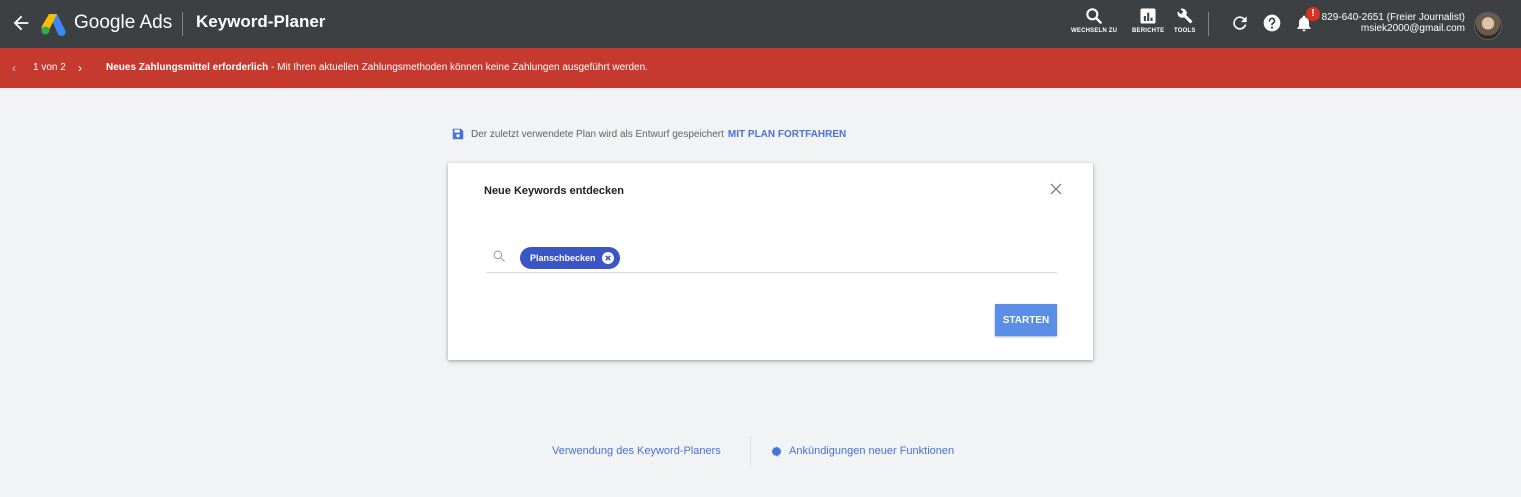 The height and width of the screenshot is (497, 1521). I want to click on close-icon, so click(1056, 189).